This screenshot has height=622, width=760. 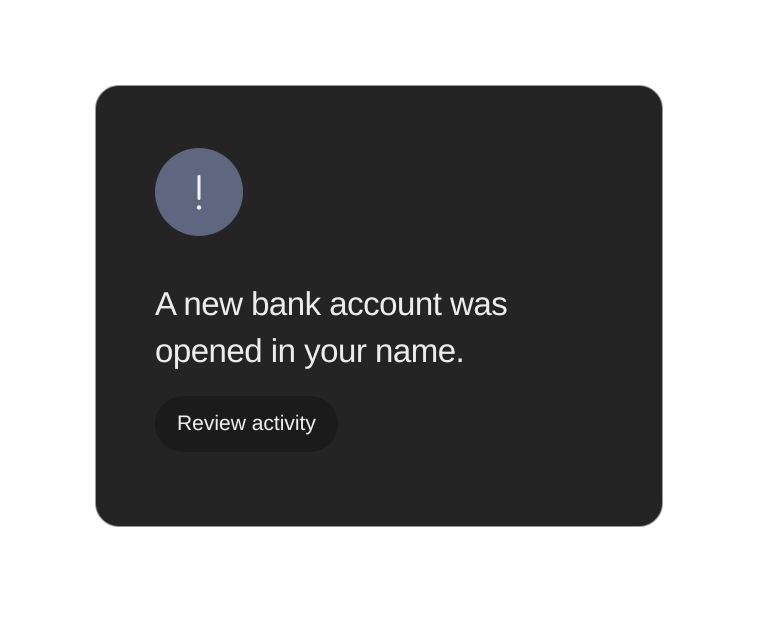 I want to click on alert-message: A new bank account was opened in your name., so click(x=331, y=327).